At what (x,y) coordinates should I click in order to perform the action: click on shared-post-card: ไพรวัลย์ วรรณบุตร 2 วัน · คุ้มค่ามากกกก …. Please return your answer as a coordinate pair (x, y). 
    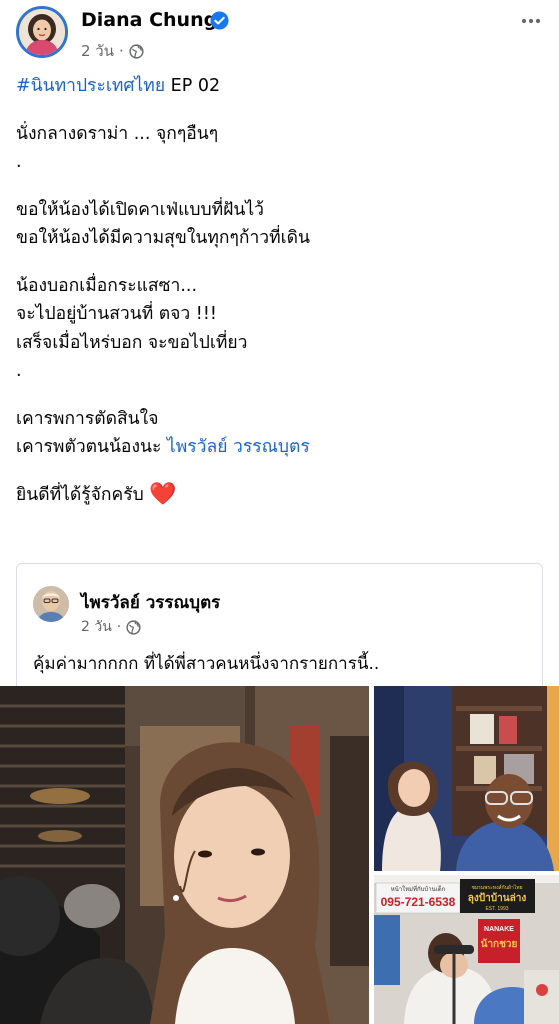
    Looking at the image, I should click on (279, 627).